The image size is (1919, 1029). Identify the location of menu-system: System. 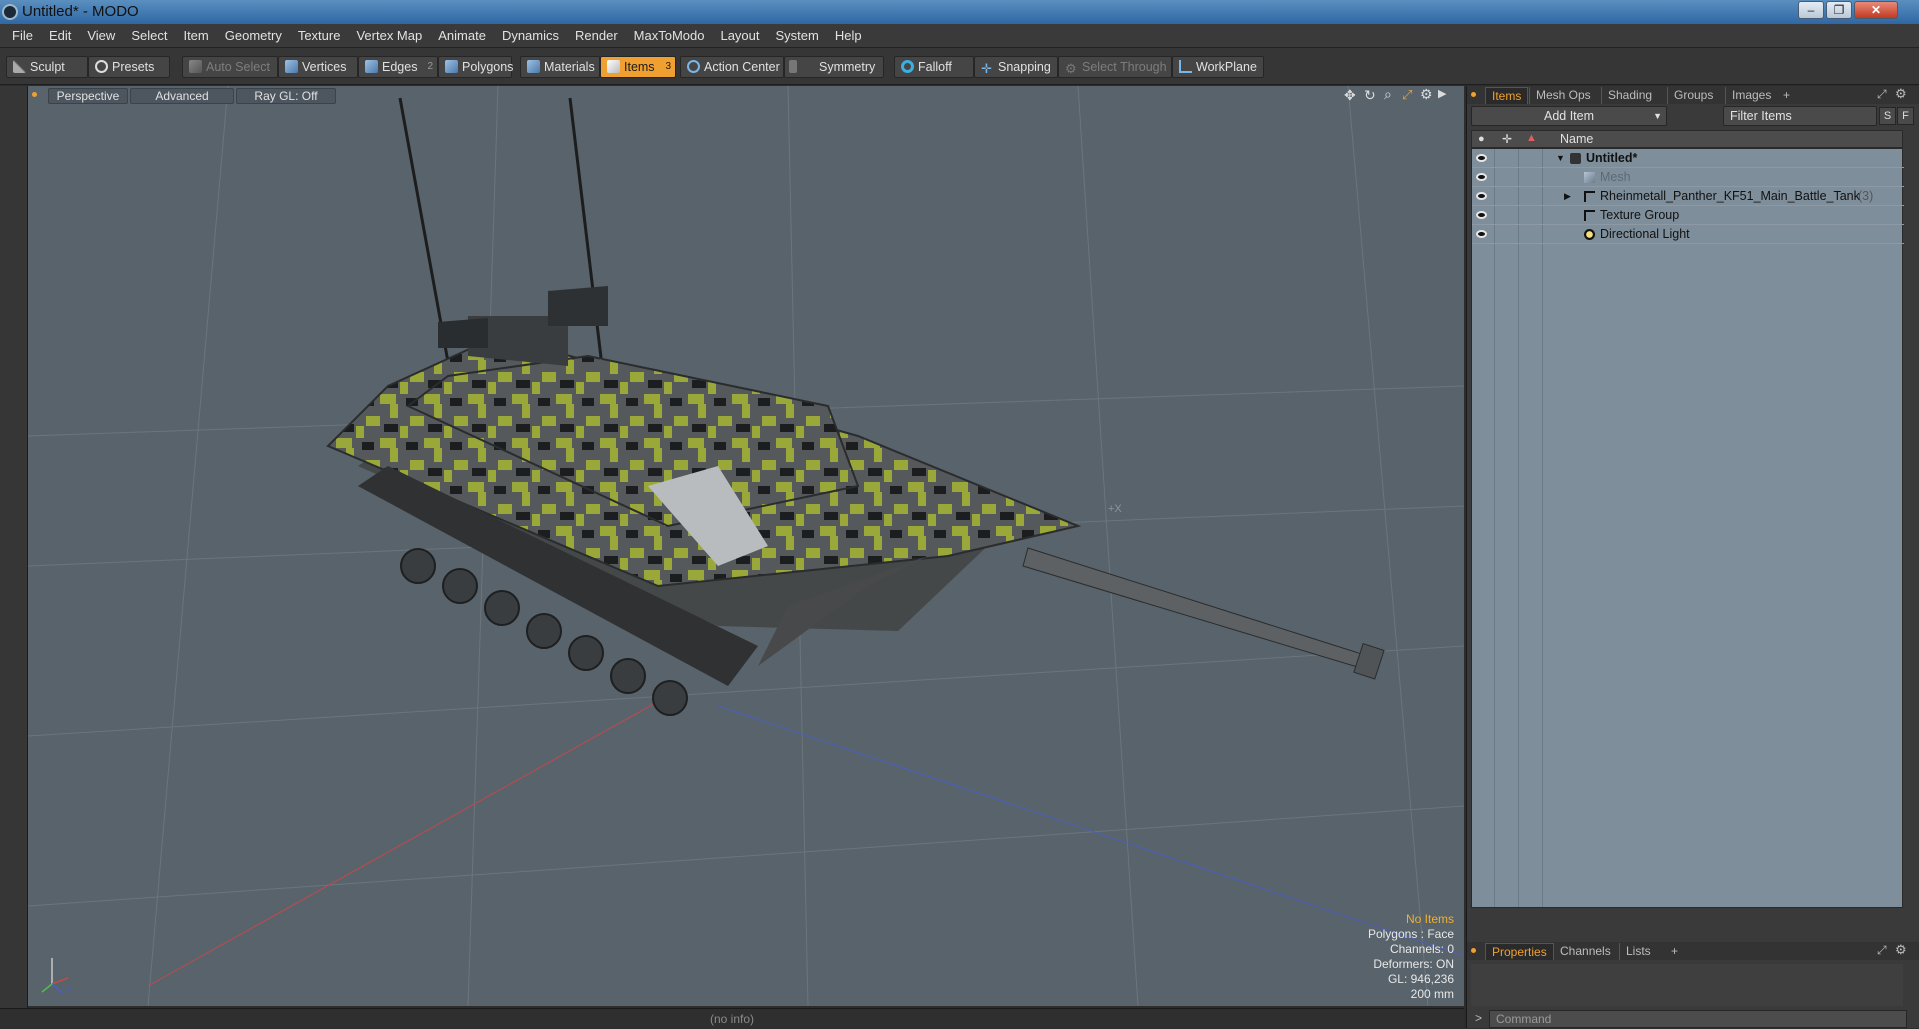
(797, 36).